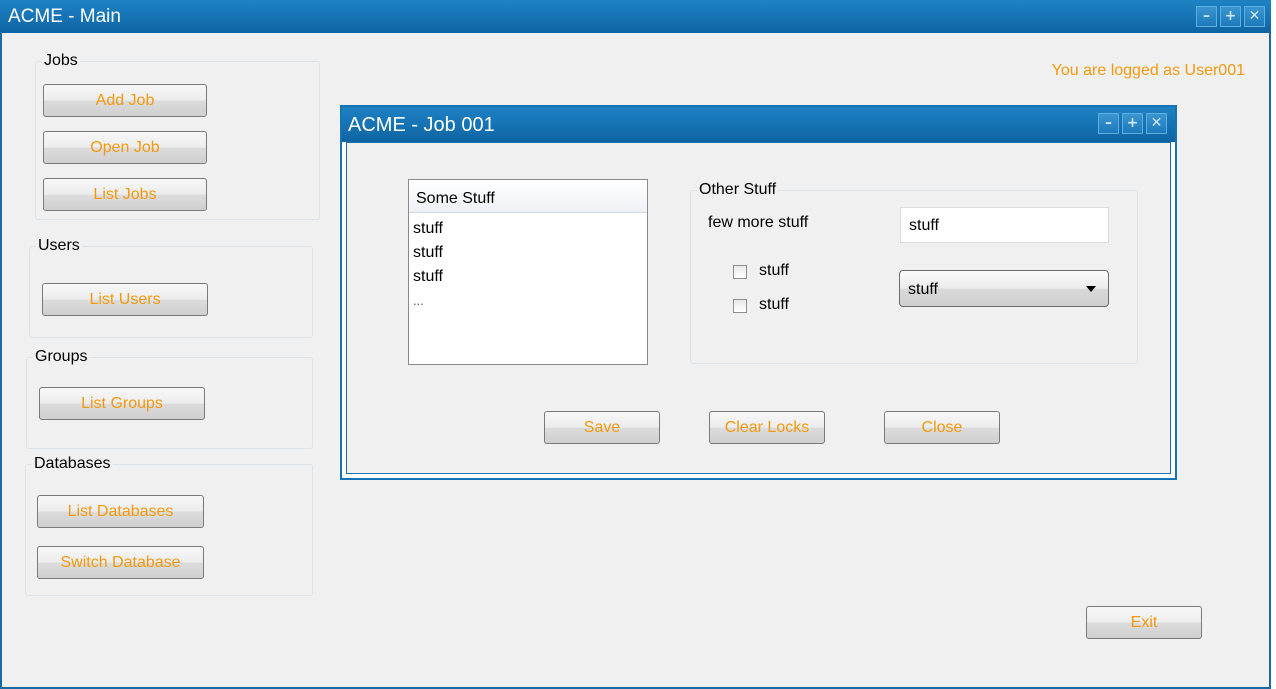  What do you see at coordinates (59, 246) in the screenshot?
I see `users-legend: Users` at bounding box center [59, 246].